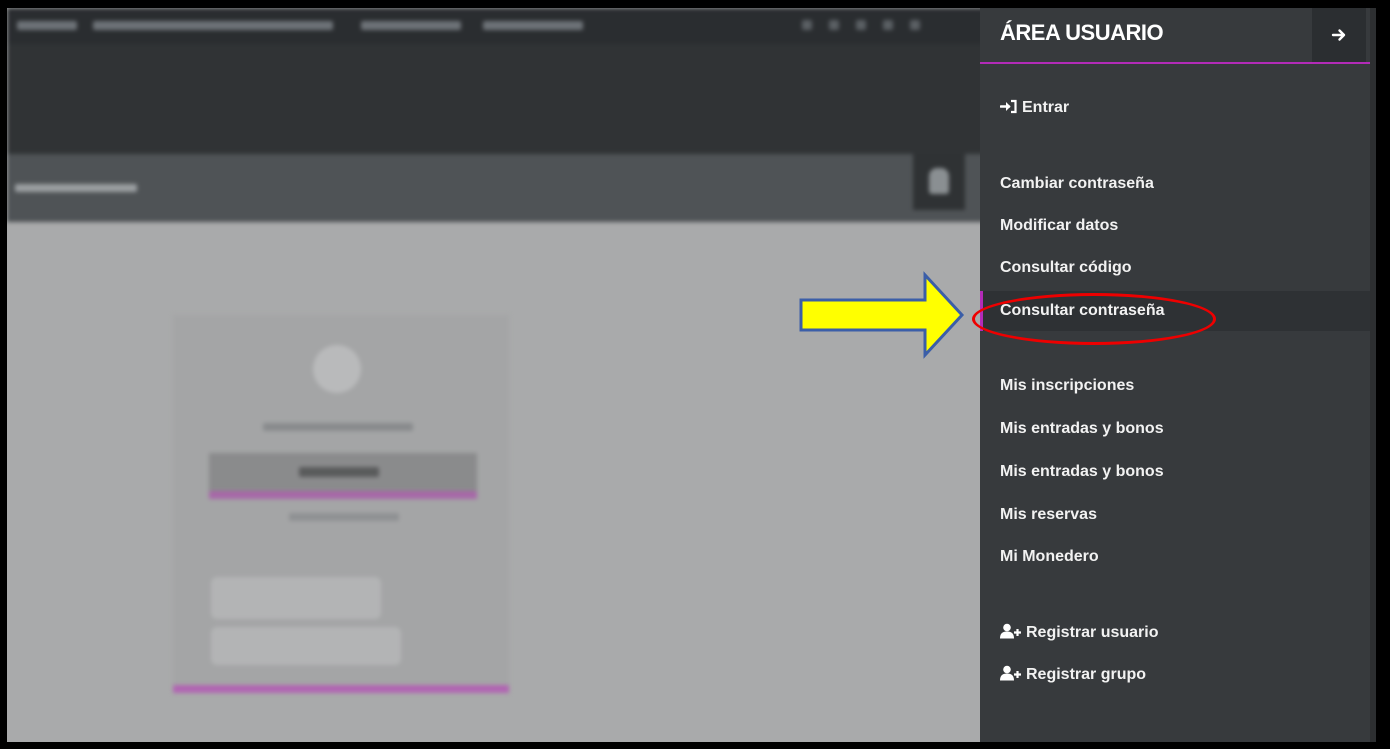  I want to click on annotation-arrow-icon, so click(882, 315).